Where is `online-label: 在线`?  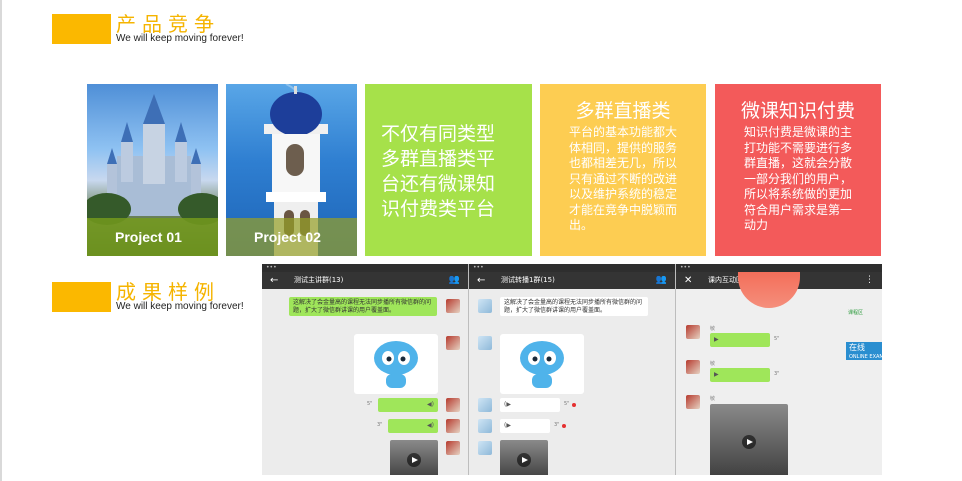
online-label: 在线 is located at coordinates (857, 347).